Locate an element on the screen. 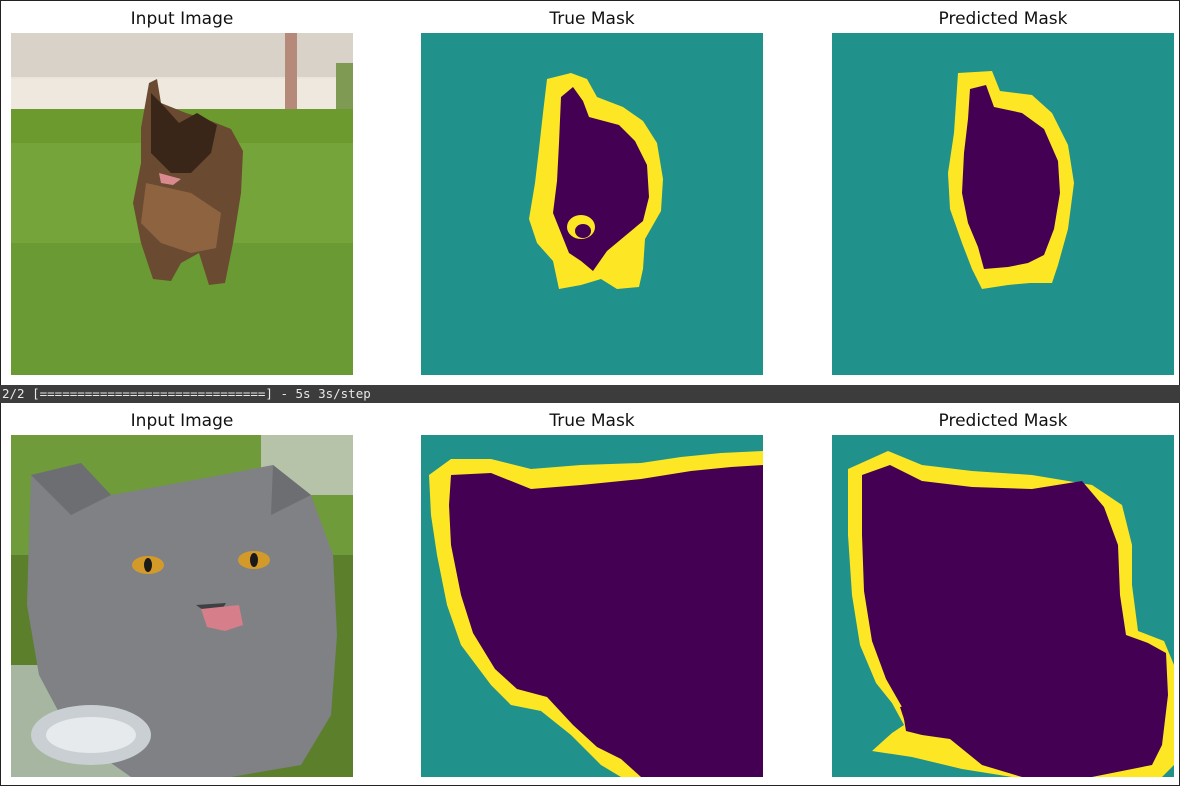 This screenshot has width=1180, height=786. predicted-mask-cat is located at coordinates (1003, 606).